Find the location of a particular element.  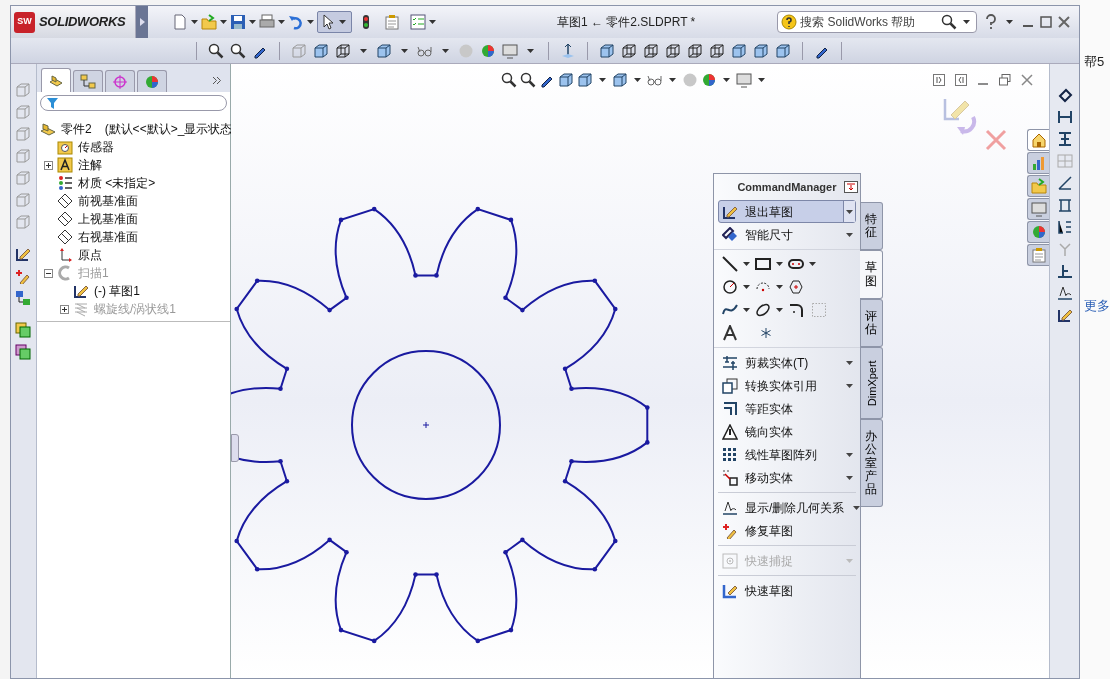

ellipse-icon is located at coordinates (762, 310).